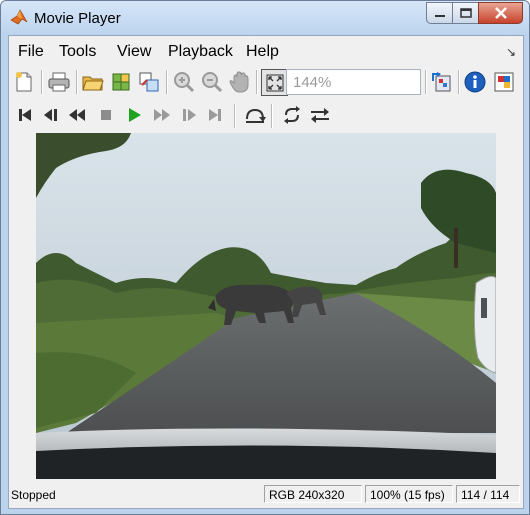  I want to click on export-grid-icon, so click(121, 82).